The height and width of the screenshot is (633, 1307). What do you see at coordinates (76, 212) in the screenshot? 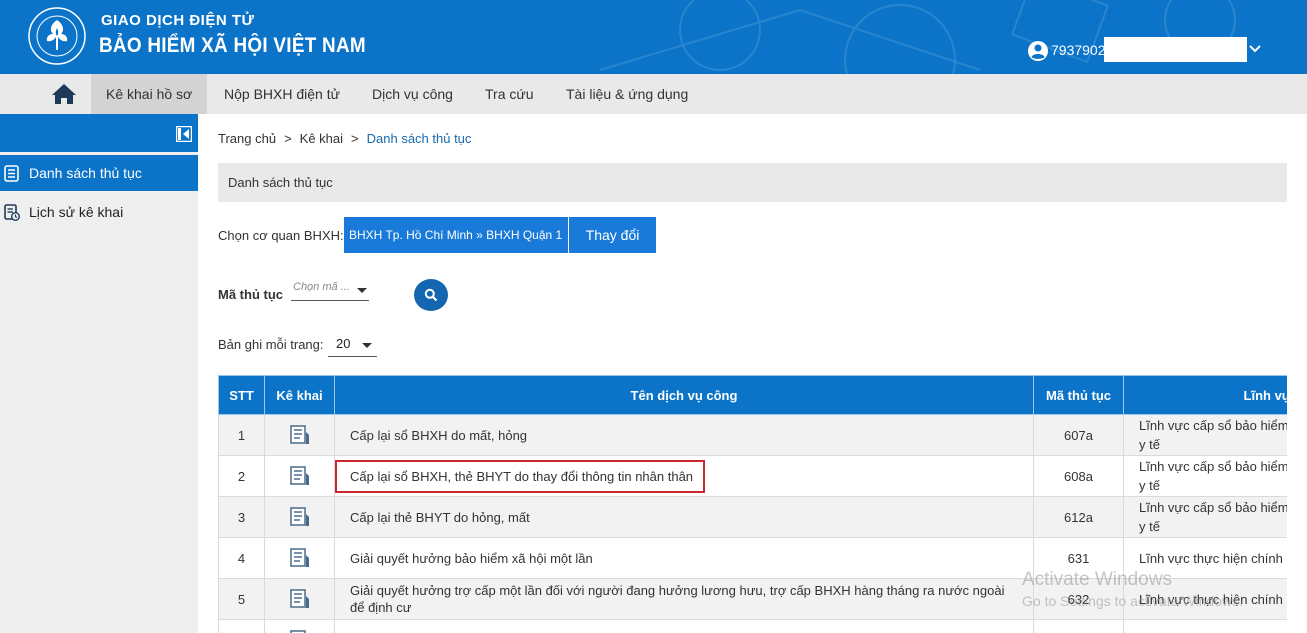
I see `sidebar-item-label: Lịch sử kê khai` at bounding box center [76, 212].